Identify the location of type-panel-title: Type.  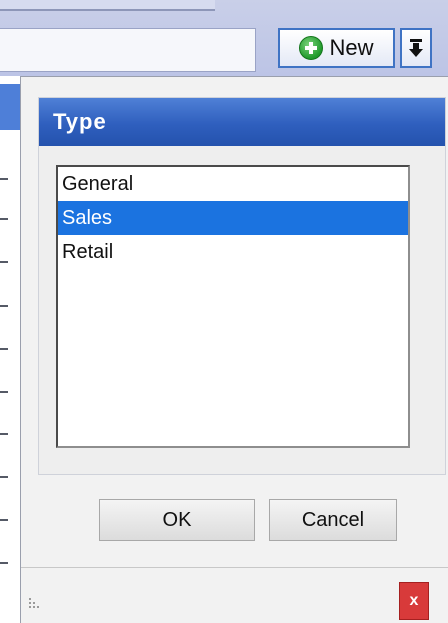
(242, 122).